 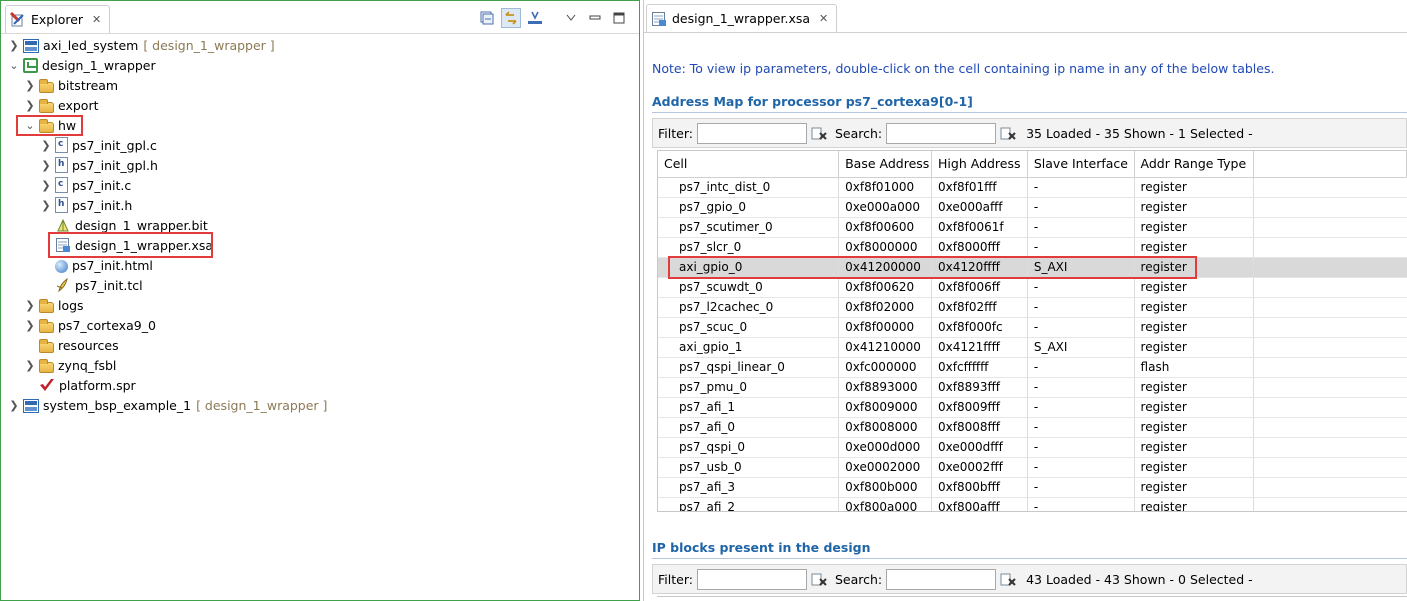 What do you see at coordinates (885, 387) in the screenshot?
I see `table-cell: 0xf8893000` at bounding box center [885, 387].